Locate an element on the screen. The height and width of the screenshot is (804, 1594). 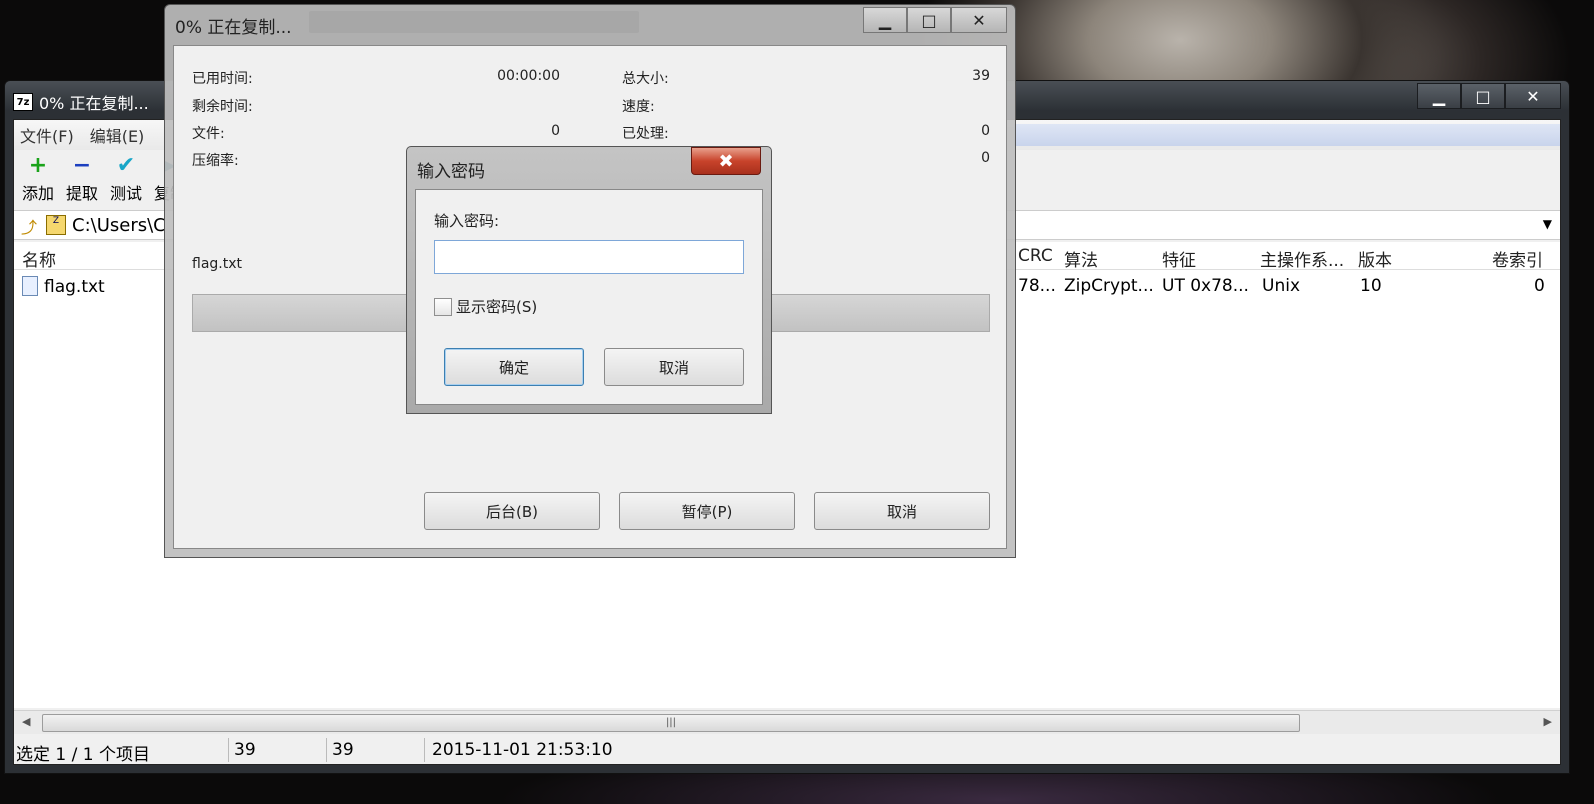
add-label: 添加 is located at coordinates (37, 193).